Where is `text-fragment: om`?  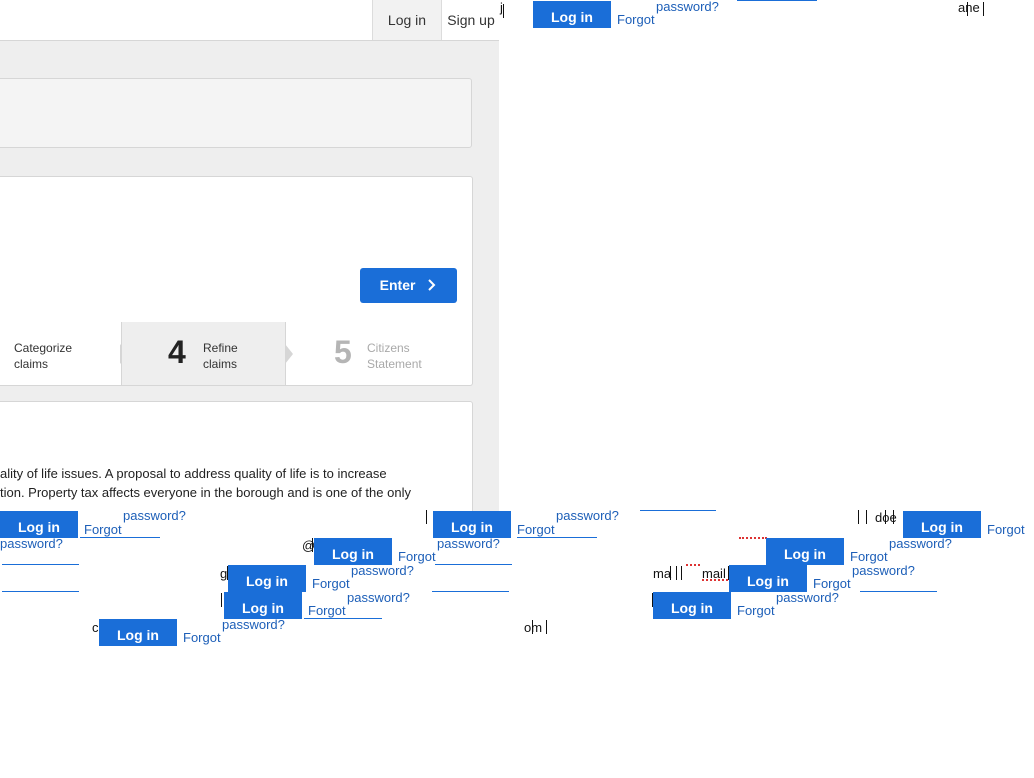
text-fragment: om is located at coordinates (533, 627).